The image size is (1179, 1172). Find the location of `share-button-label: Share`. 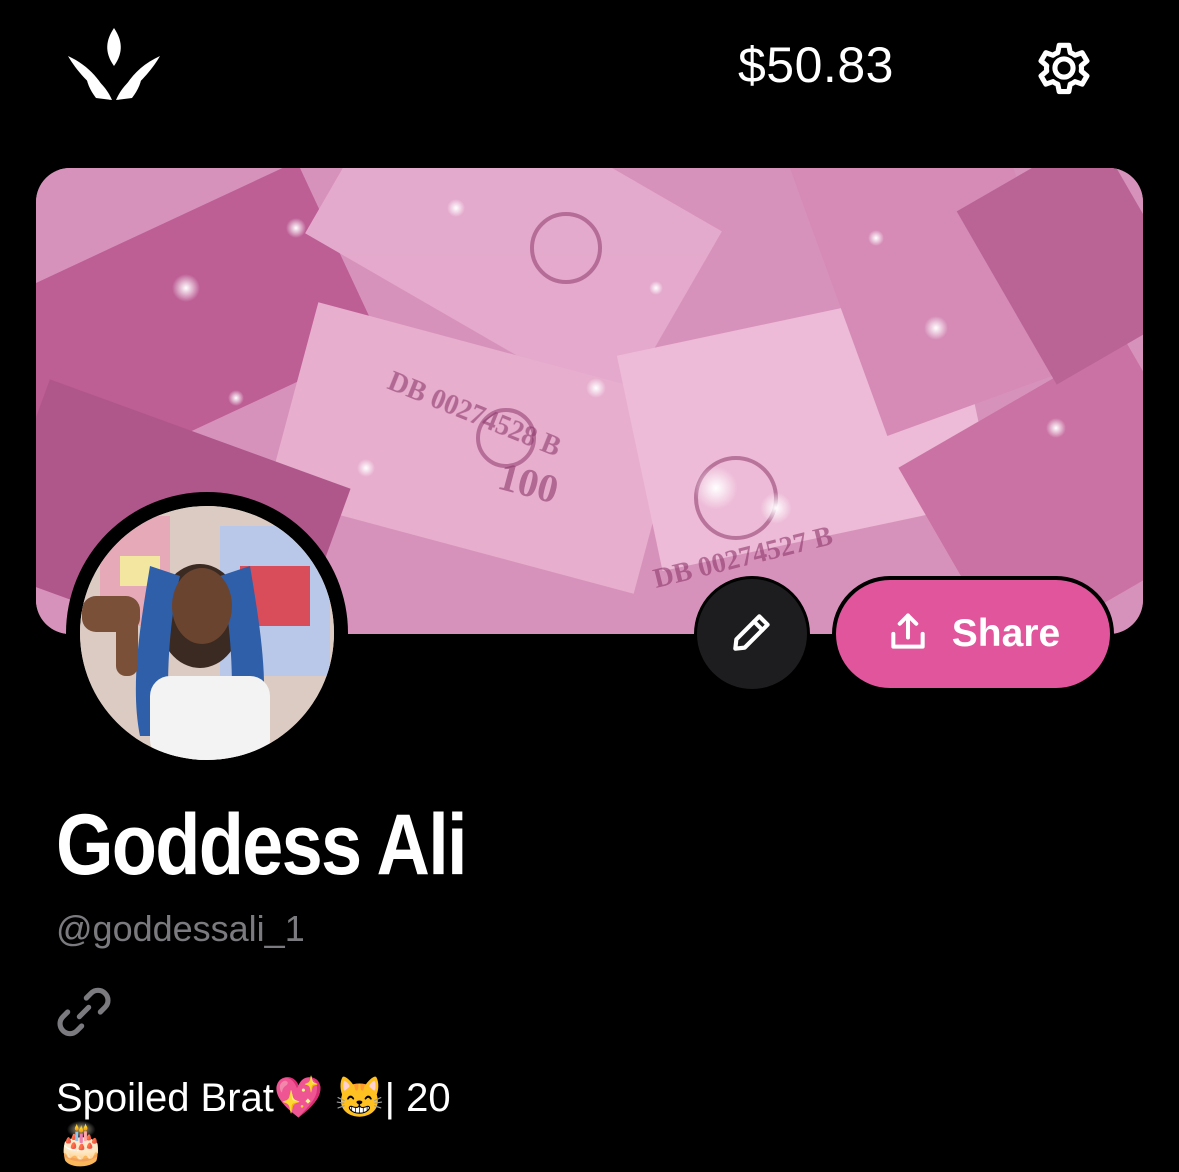

share-button-label: Share is located at coordinates (1006, 633).